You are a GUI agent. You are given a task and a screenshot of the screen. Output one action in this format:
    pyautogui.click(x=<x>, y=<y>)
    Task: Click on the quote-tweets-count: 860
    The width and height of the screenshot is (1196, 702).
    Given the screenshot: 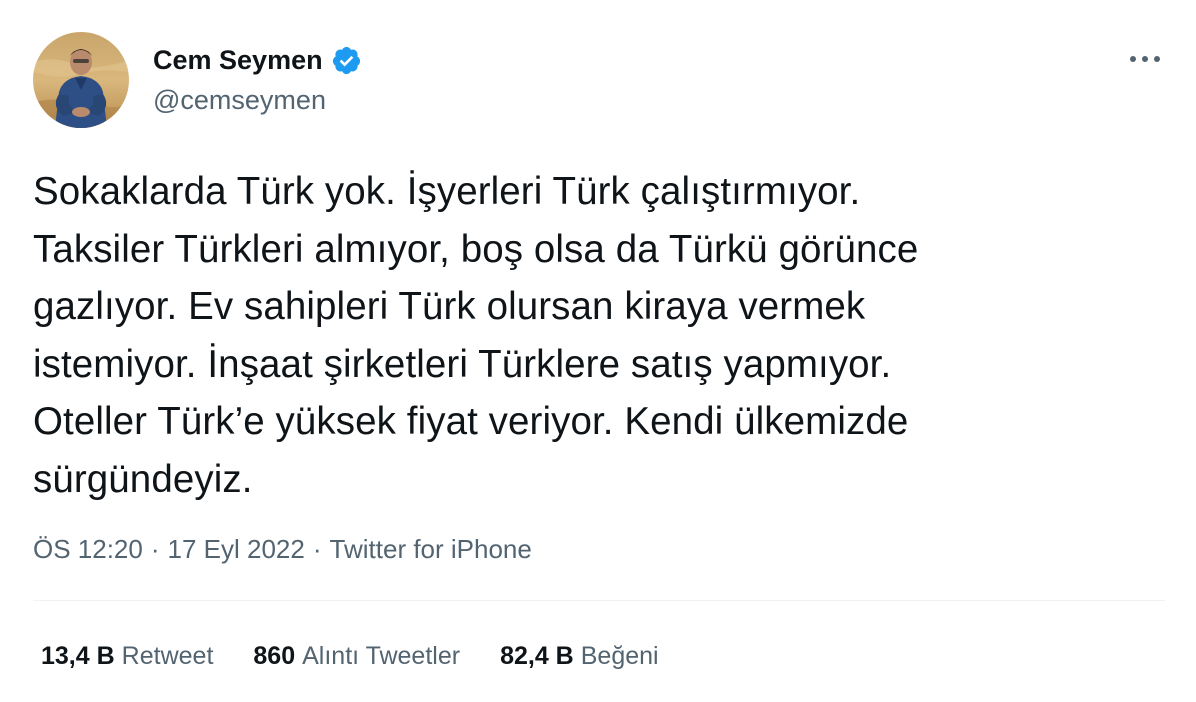 What is the action you would take?
    pyautogui.click(x=274, y=656)
    